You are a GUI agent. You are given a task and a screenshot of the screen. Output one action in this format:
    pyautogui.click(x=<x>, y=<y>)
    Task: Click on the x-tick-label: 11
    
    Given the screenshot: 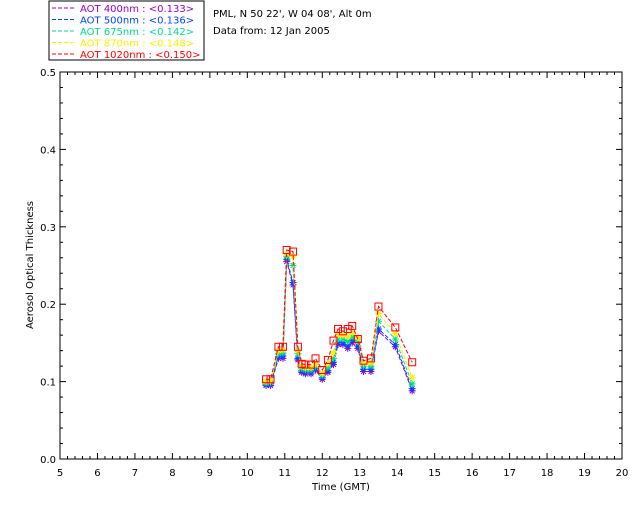 What is the action you would take?
    pyautogui.click(x=284, y=473)
    